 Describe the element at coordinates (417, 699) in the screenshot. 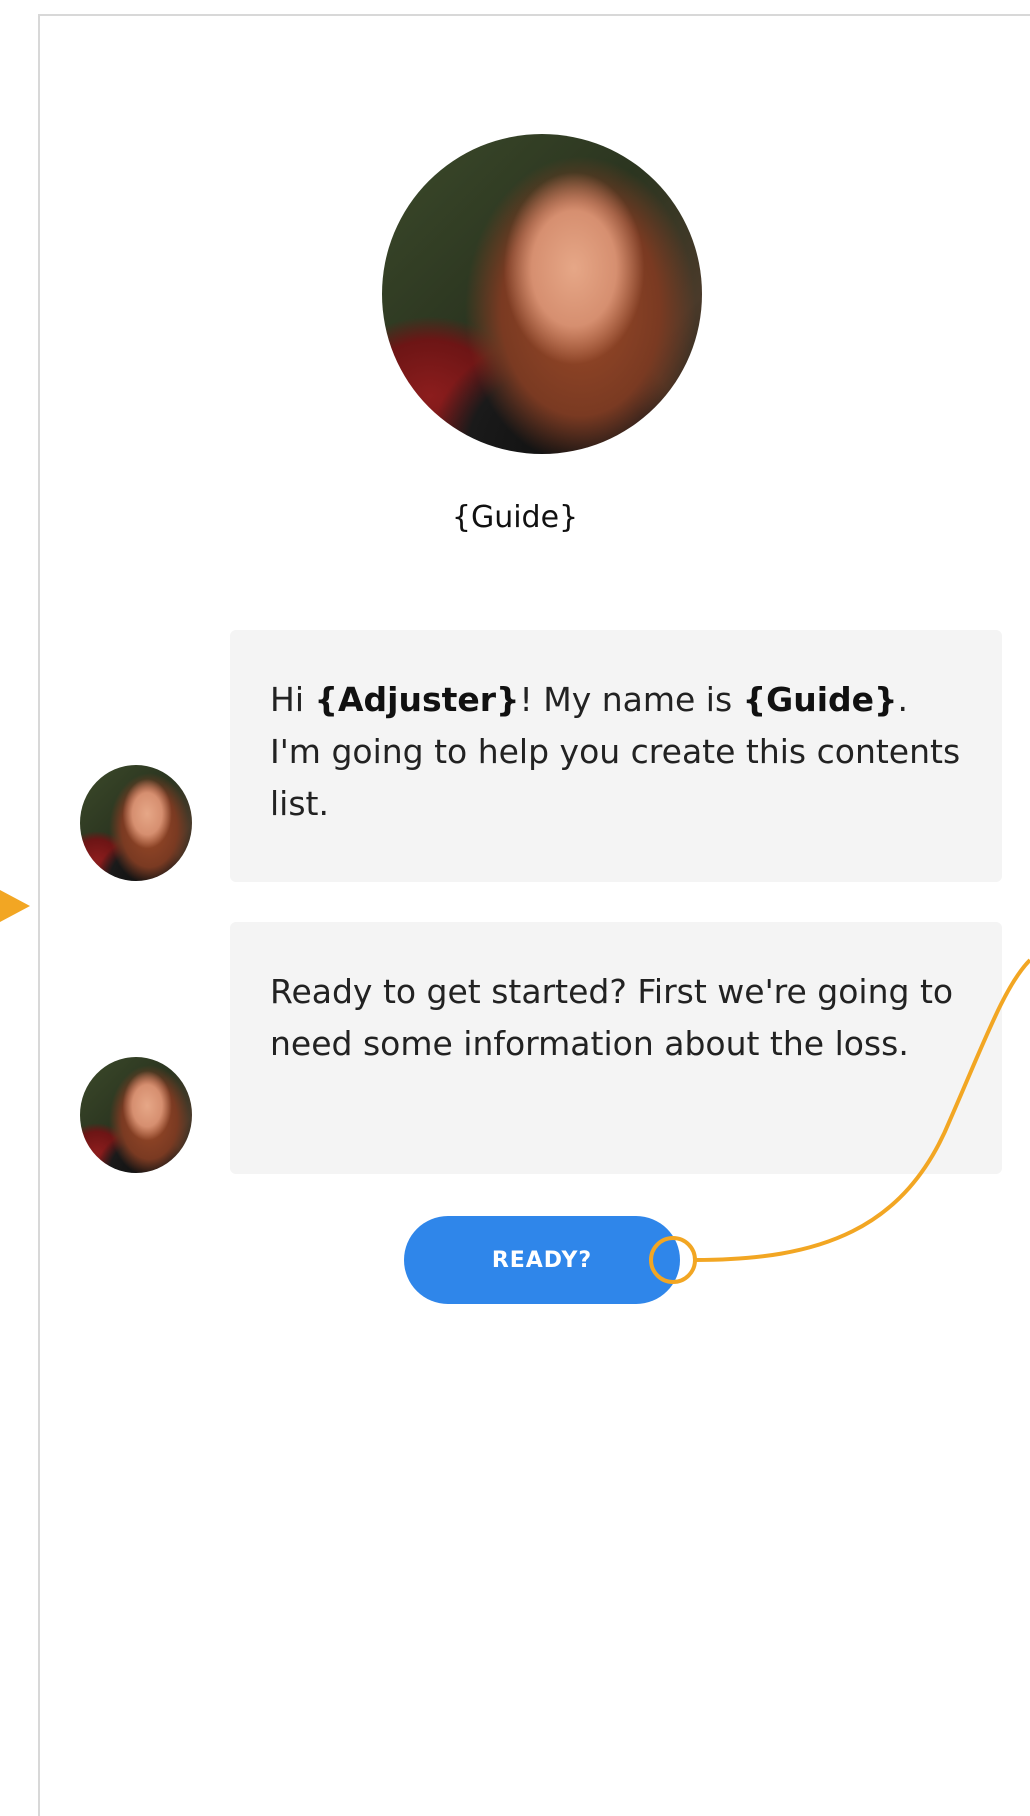

I see `placeholder-token: {Adjuster}` at that location.